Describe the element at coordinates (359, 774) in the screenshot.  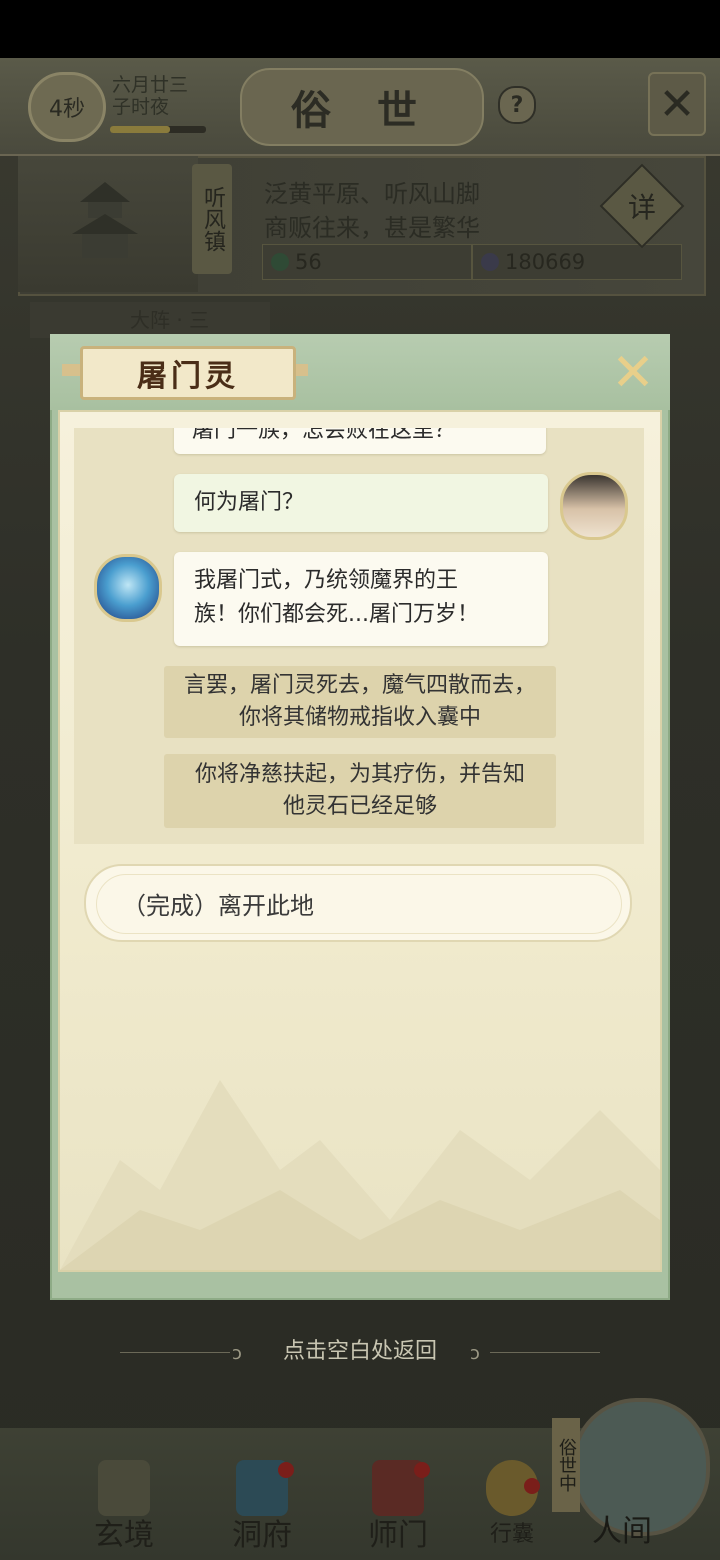
I see `narration-line1: 你将净慈扶起，为其疗伤，并告知` at that location.